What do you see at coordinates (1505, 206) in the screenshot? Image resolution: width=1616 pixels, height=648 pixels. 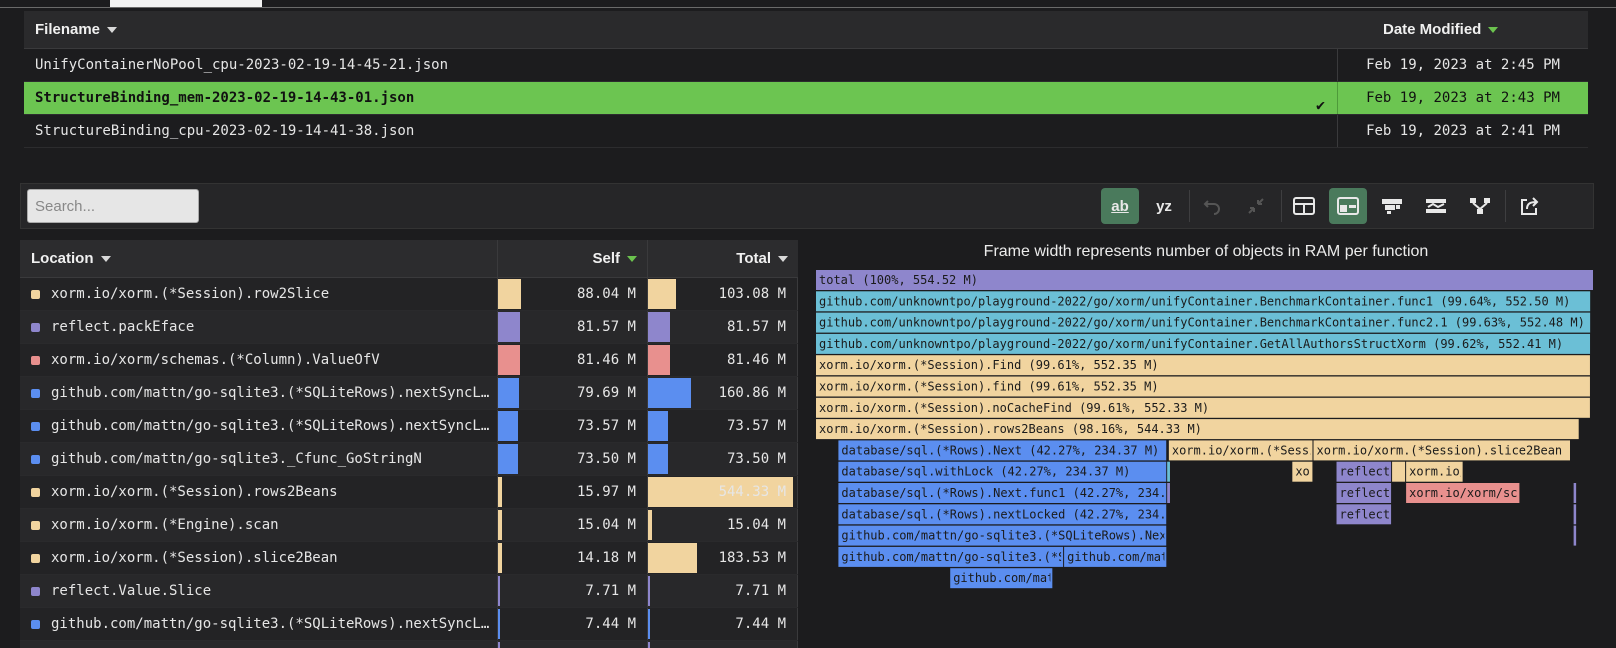 I see `toolbar-divider` at bounding box center [1505, 206].